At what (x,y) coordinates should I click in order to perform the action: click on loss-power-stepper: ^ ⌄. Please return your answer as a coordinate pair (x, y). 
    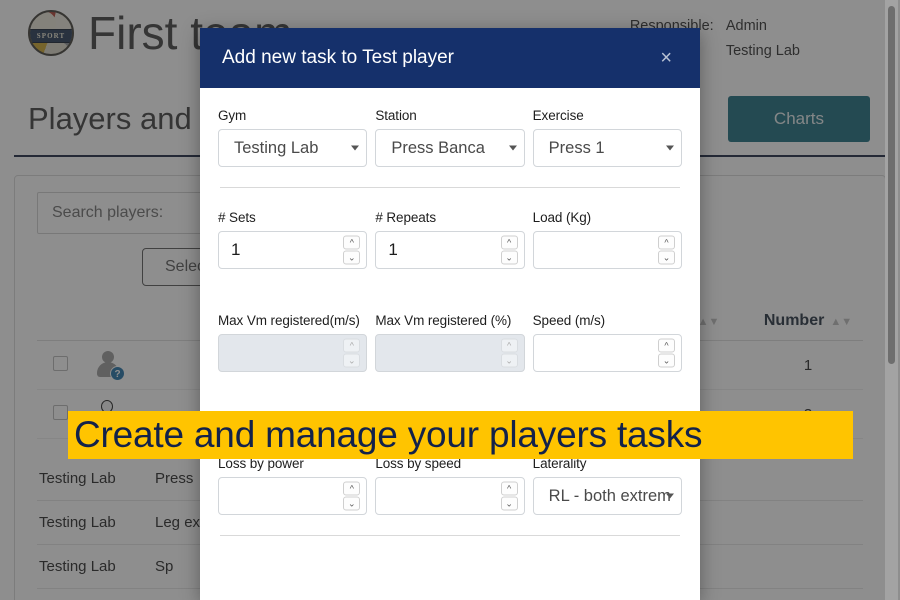
    Looking at the image, I should click on (293, 496).